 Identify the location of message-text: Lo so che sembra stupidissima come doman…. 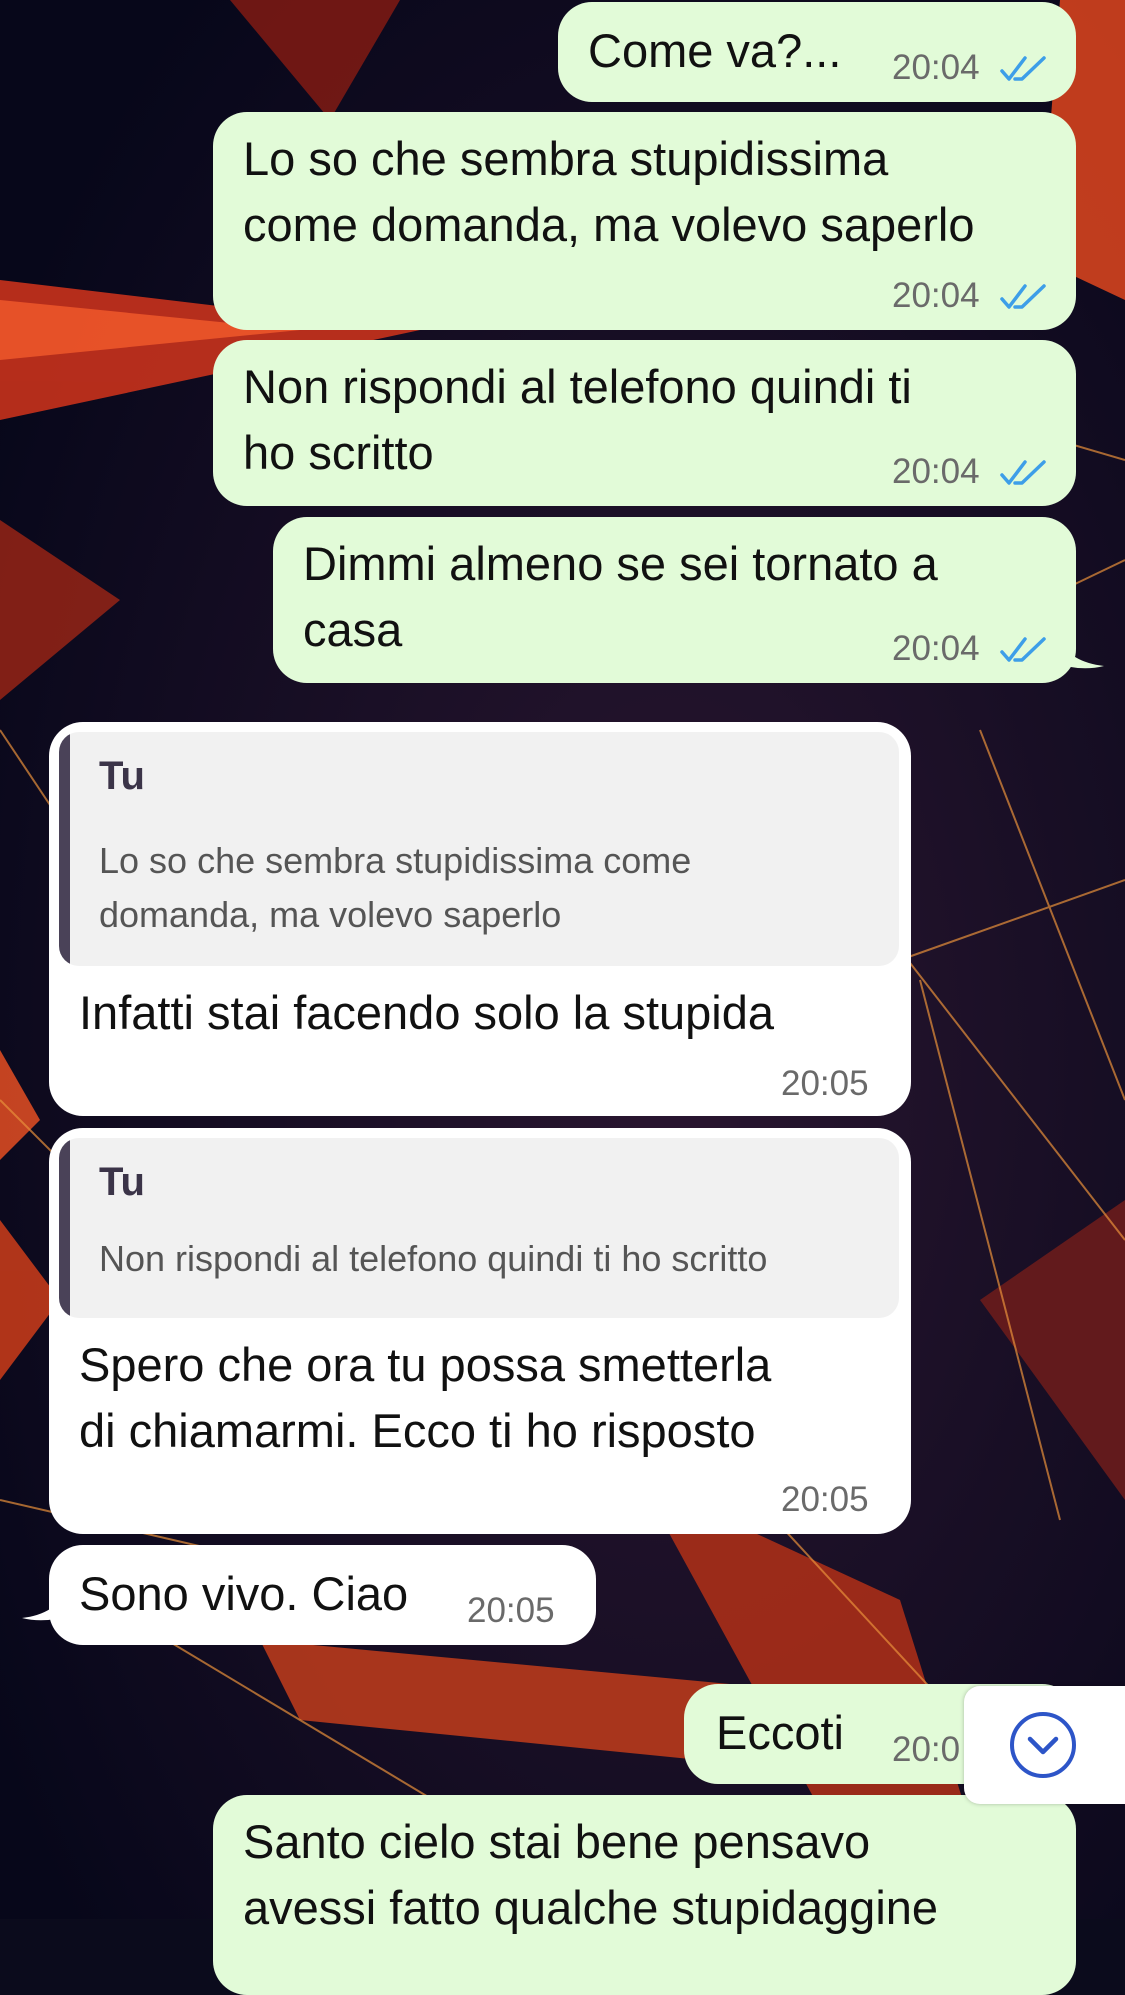
(609, 191).